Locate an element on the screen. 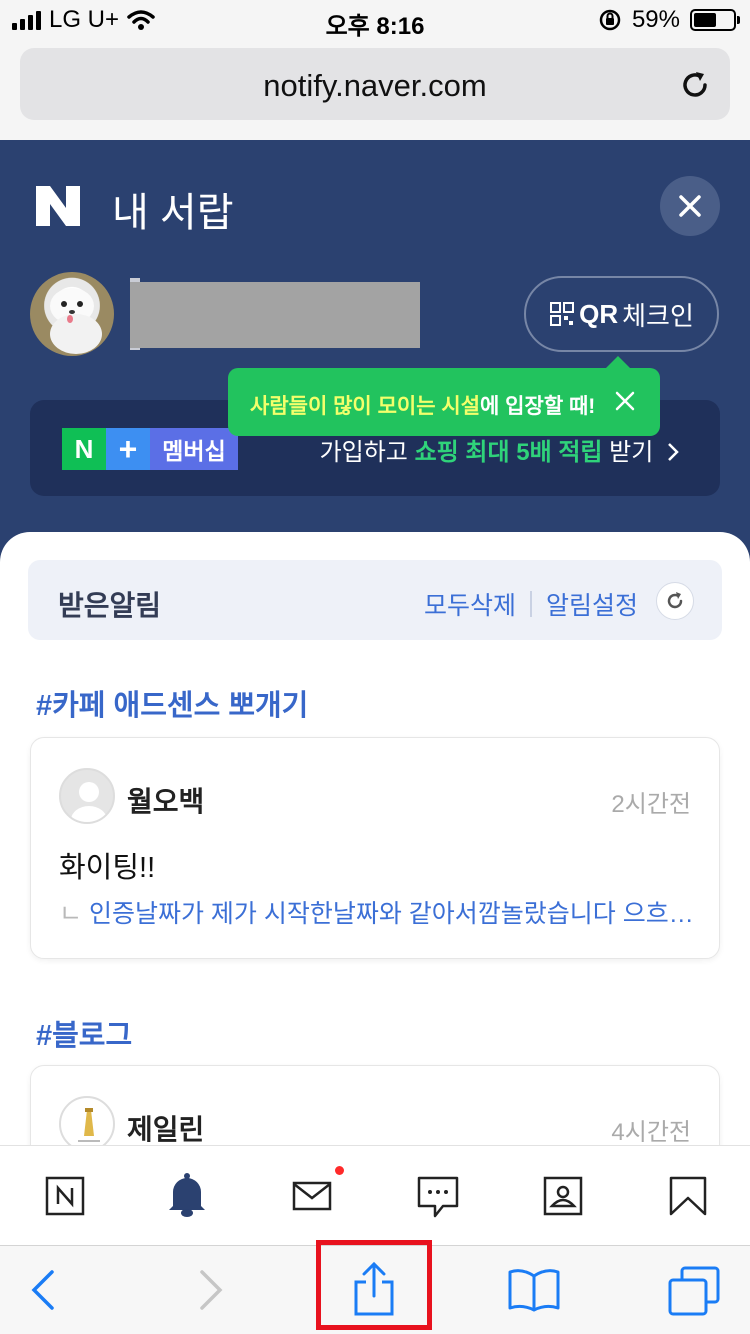  membership-text-suffix: 받기 is located at coordinates (631, 452).